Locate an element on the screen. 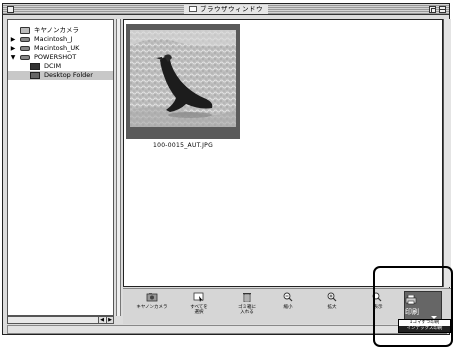 The width and height of the screenshot is (453, 348). print-menu: 1コマずつ印刷 インデックス印刷 is located at coordinates (424, 326).